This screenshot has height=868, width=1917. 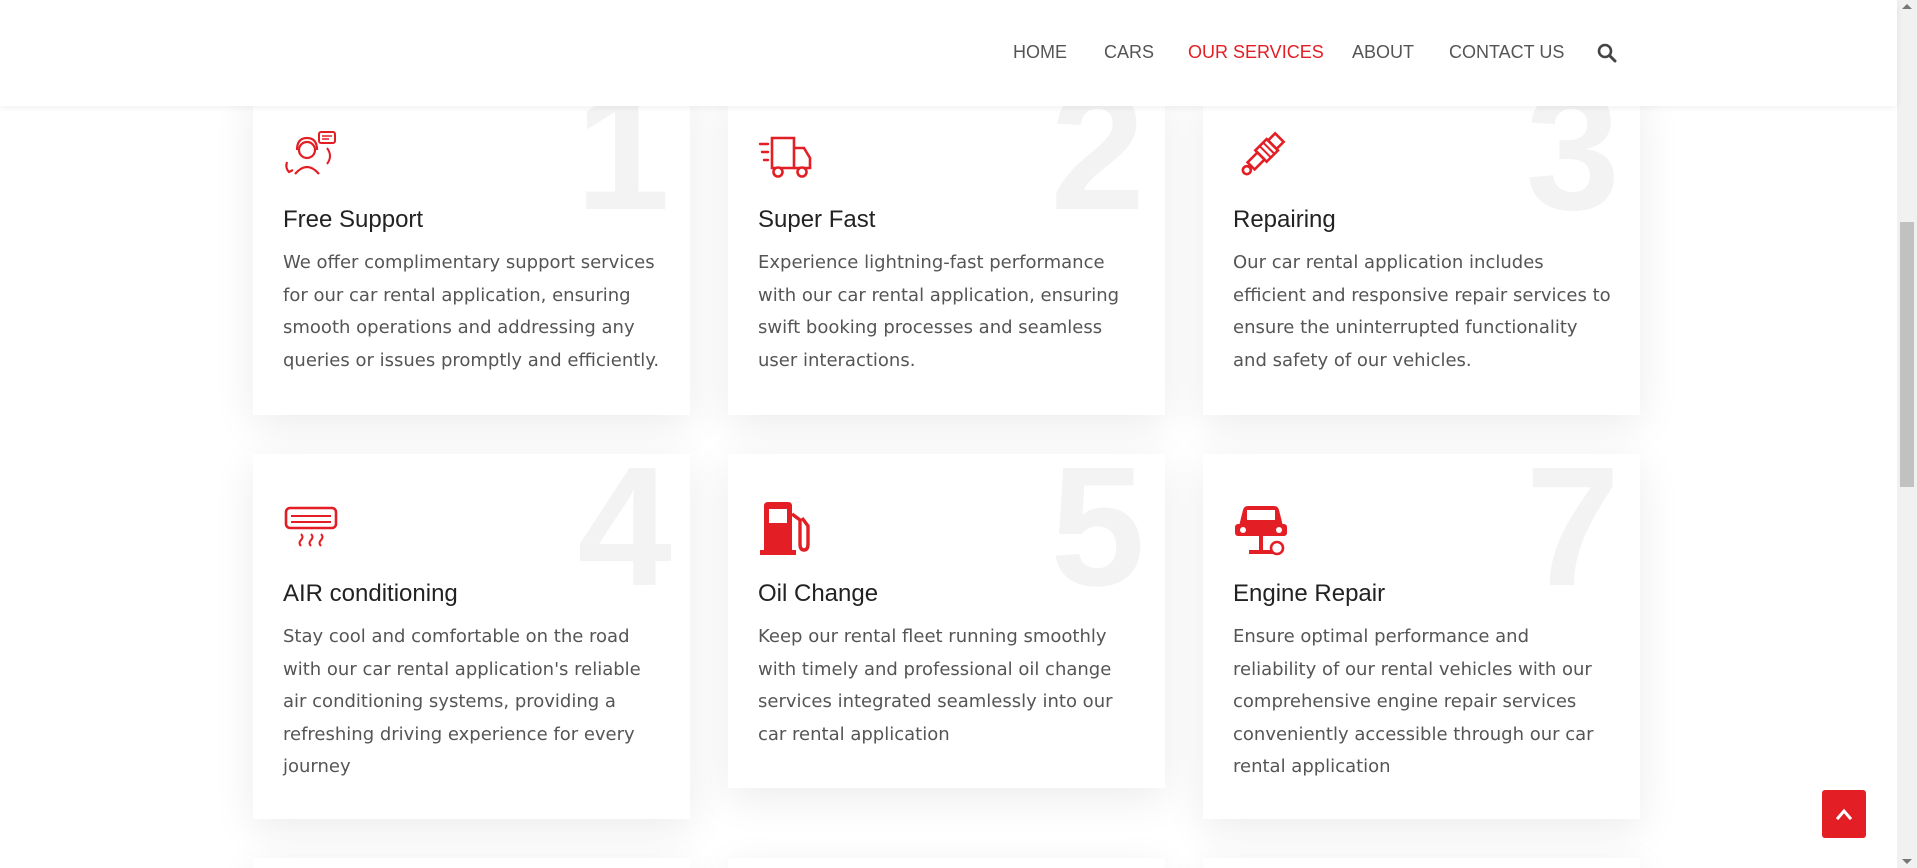 I want to click on site-header: HOME CARS OUR SERVICES ABOUT CONTACT US, so click(x=948, y=53).